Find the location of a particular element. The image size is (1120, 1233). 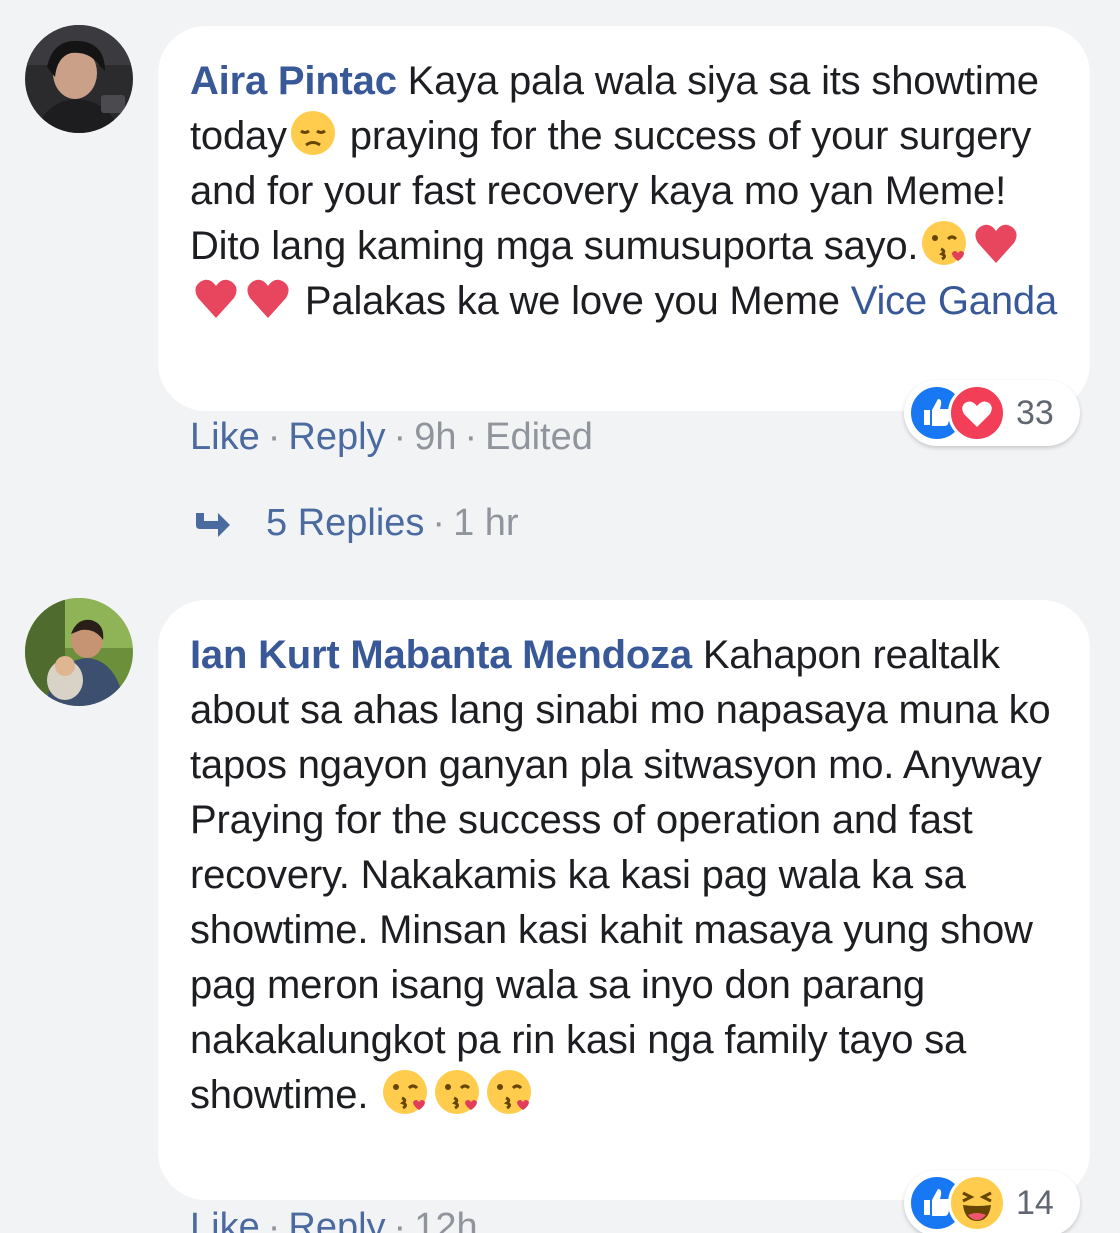

view-replies: 5 Replies · 1 hr is located at coordinates (355, 523).